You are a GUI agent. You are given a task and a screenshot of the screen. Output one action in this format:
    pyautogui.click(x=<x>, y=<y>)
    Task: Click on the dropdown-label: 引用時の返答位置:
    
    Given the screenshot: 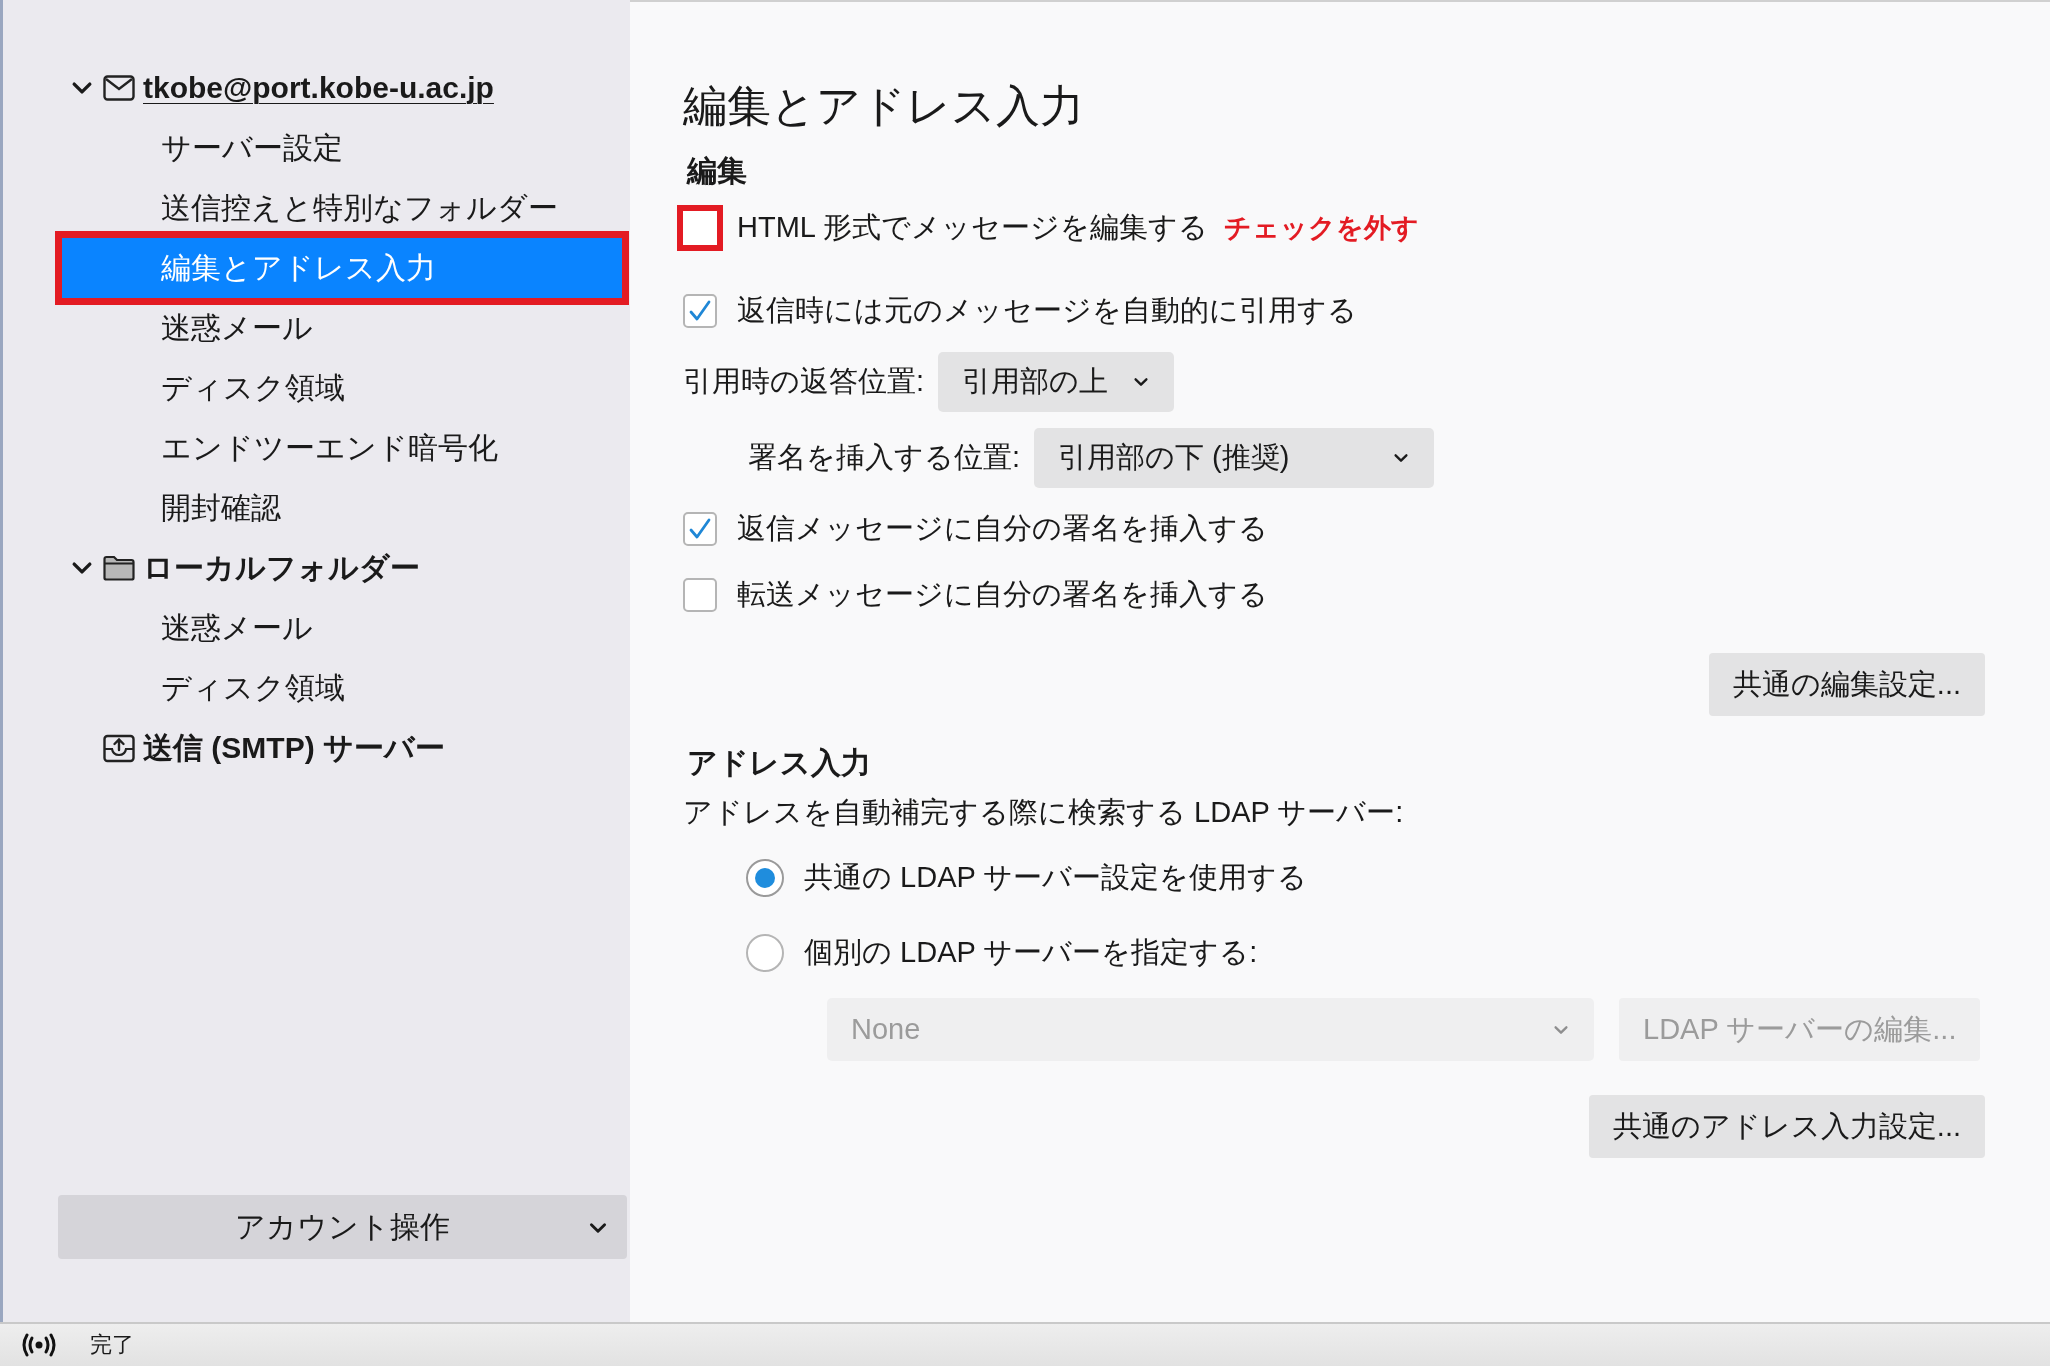 What is the action you would take?
    pyautogui.click(x=804, y=381)
    